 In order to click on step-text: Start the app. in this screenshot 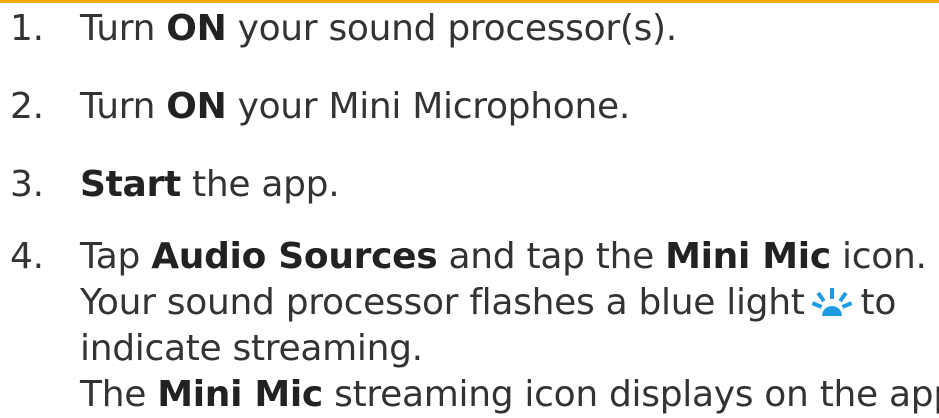, I will do `click(210, 184)`.